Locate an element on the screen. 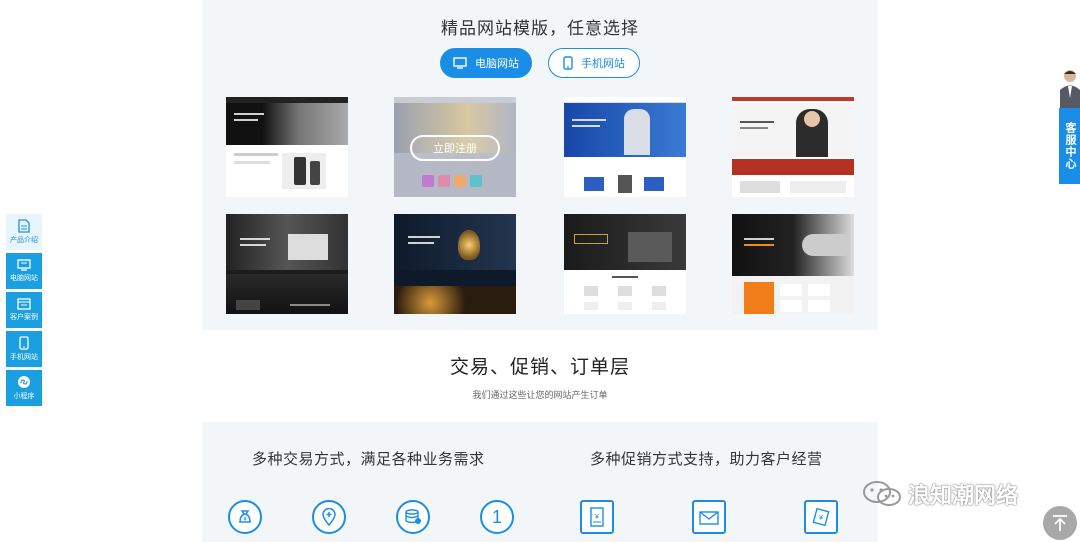 The width and height of the screenshot is (1080, 542). section-title: 精品网站模版，任意选择 is located at coordinates (540, 28).